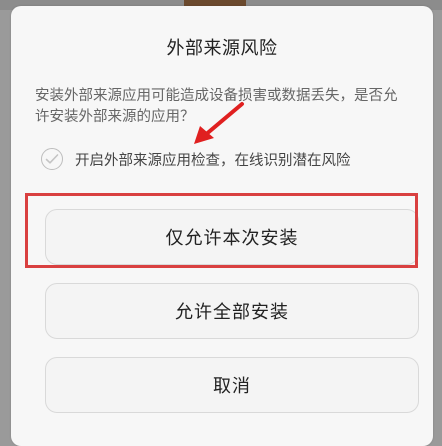 The image size is (442, 446). I want to click on allow-all-button: 允许全部安装, so click(232, 311).